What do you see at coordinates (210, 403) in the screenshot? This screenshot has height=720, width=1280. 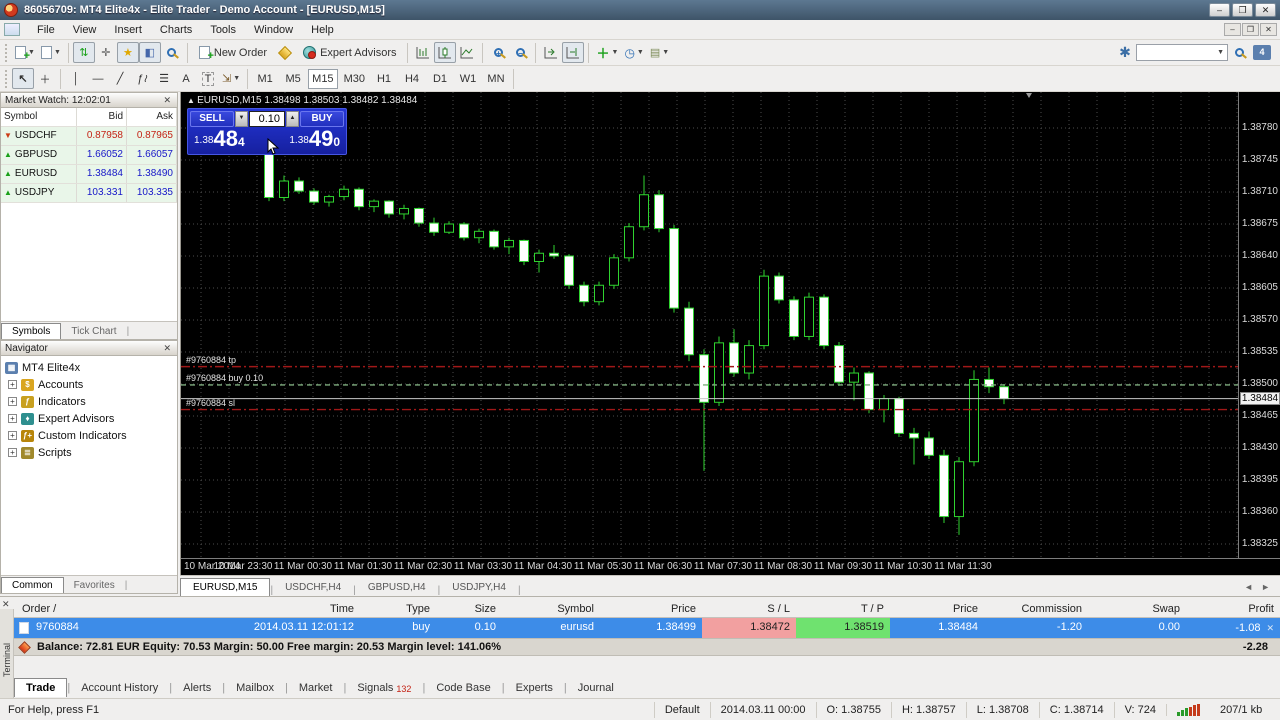 I see `trade-line-label-sl: #9760884 sl` at bounding box center [210, 403].